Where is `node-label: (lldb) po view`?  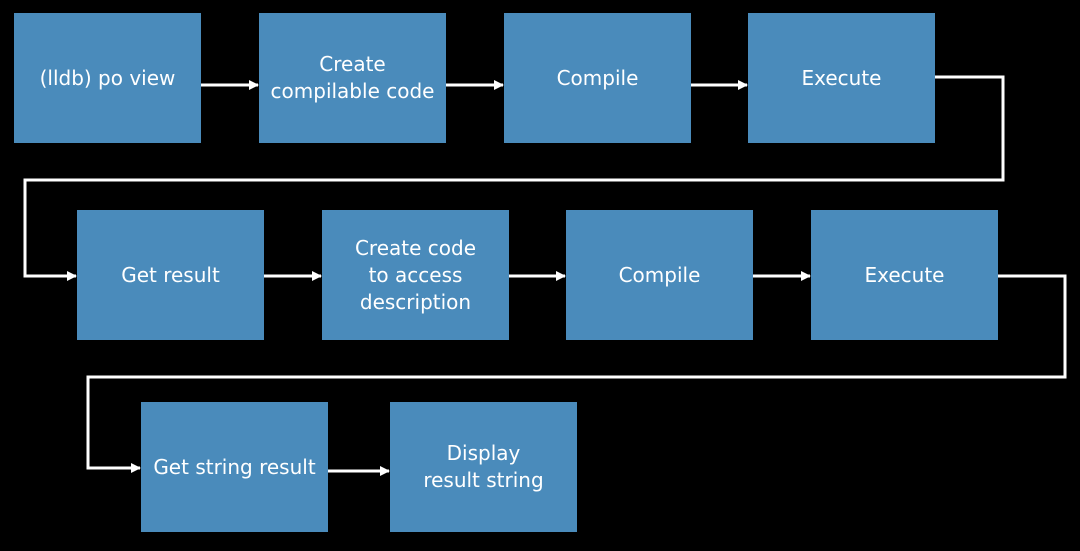
node-label: (lldb) po view is located at coordinates (107, 77).